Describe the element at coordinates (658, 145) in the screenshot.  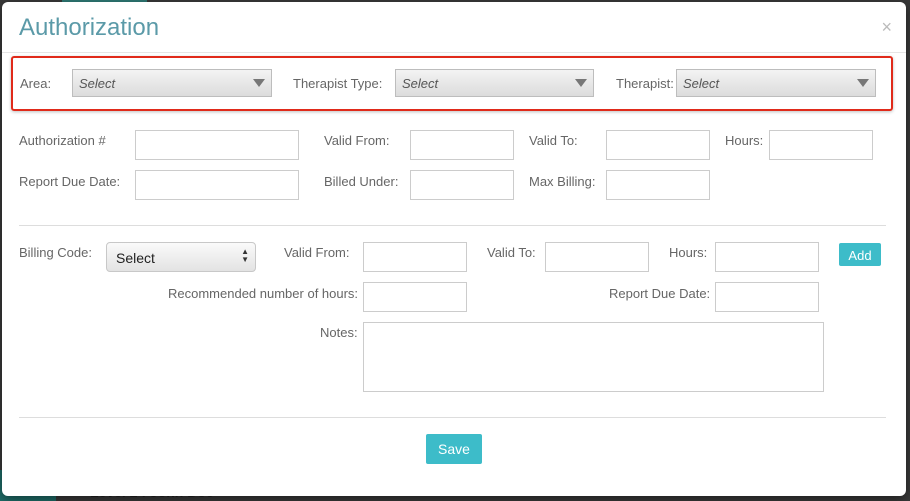
I see `valid-to-input` at that location.